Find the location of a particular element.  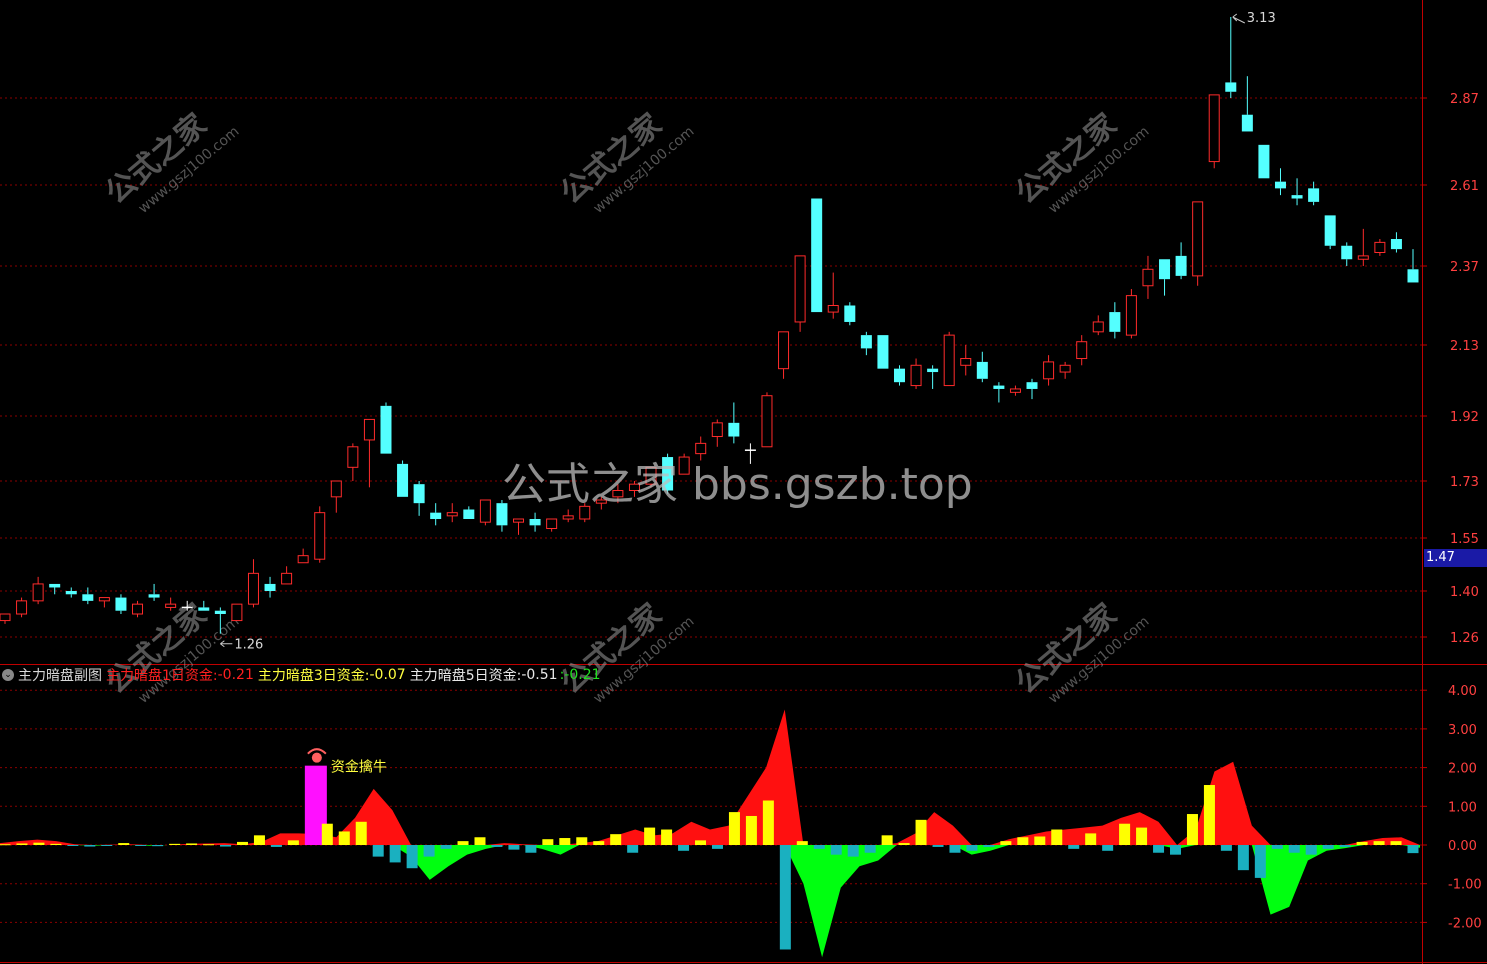

indicator-tick-label: 3.00 is located at coordinates (1462, 730).